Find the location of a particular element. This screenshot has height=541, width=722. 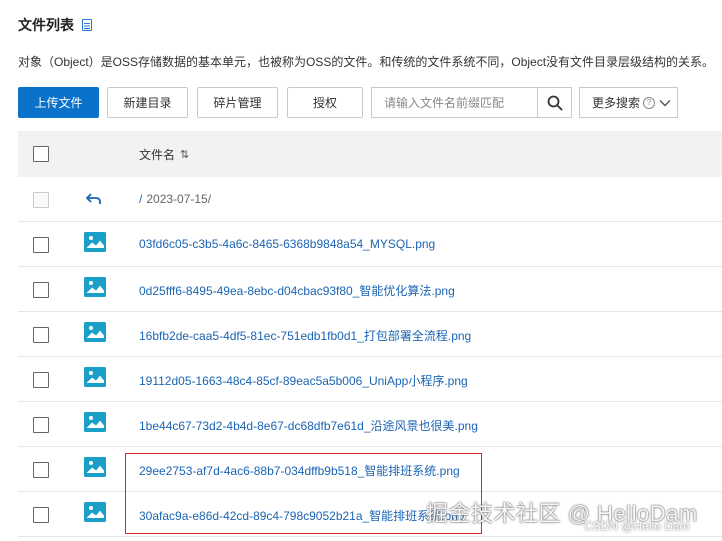

current-path: 2023-07-15/ is located at coordinates (179, 199).